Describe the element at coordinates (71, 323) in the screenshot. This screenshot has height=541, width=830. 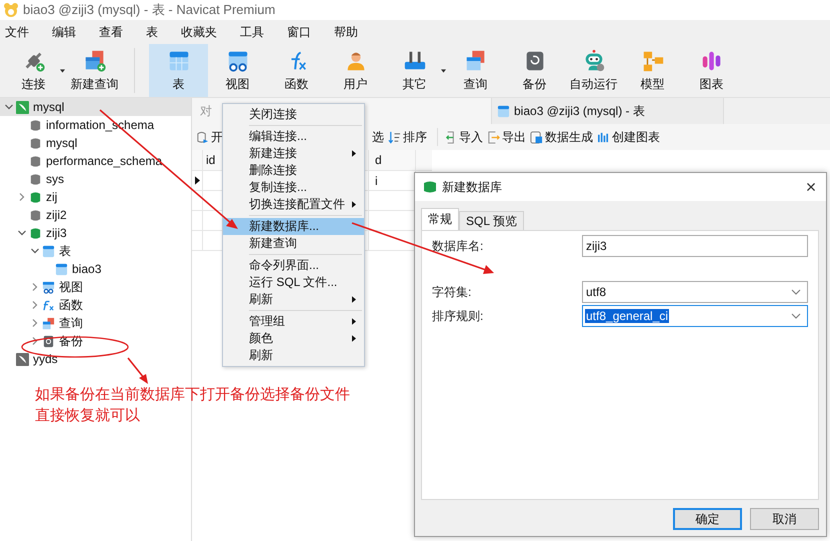
I see `tree-label: 查询` at that location.